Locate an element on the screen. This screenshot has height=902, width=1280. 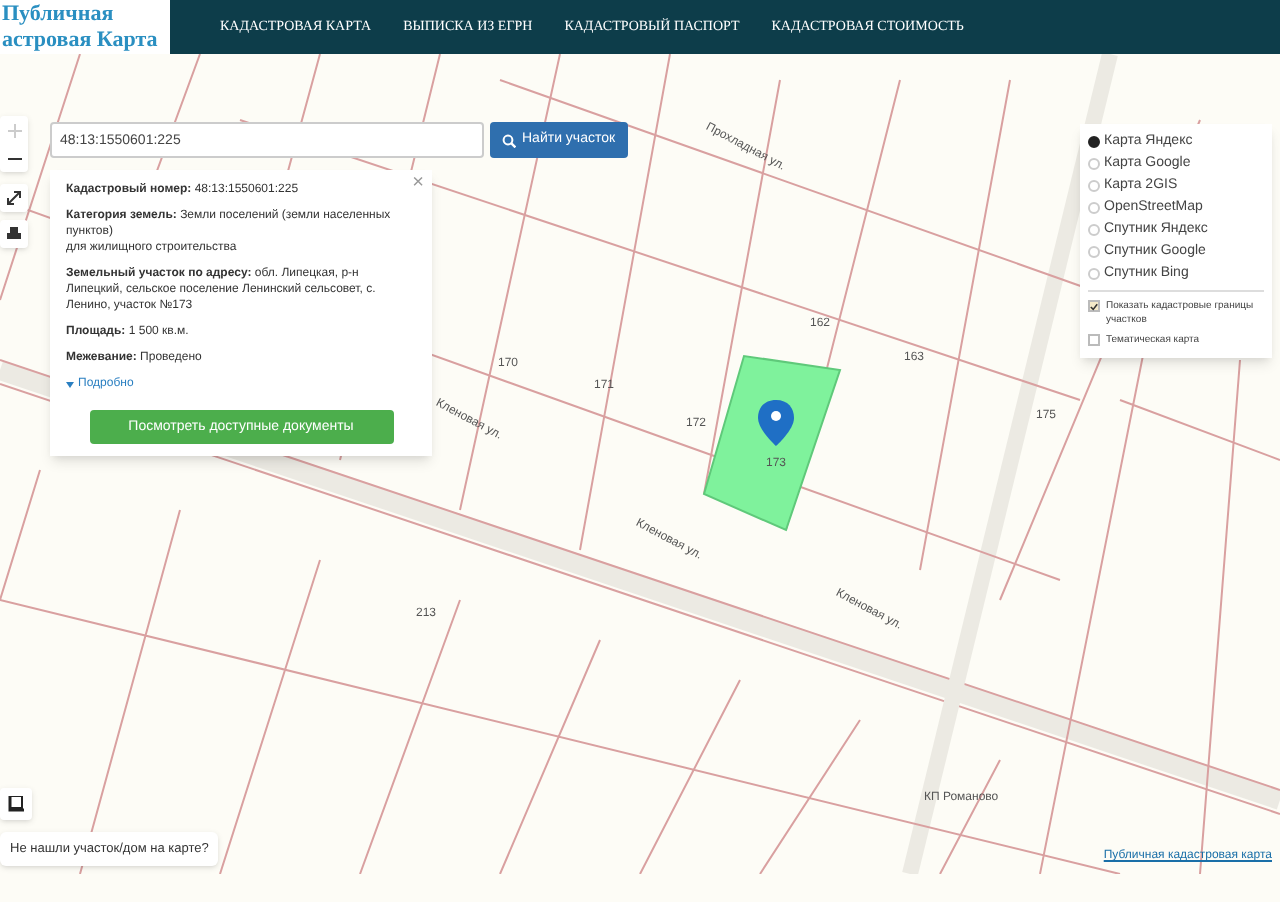
map-pin-icon is located at coordinates (776, 423).